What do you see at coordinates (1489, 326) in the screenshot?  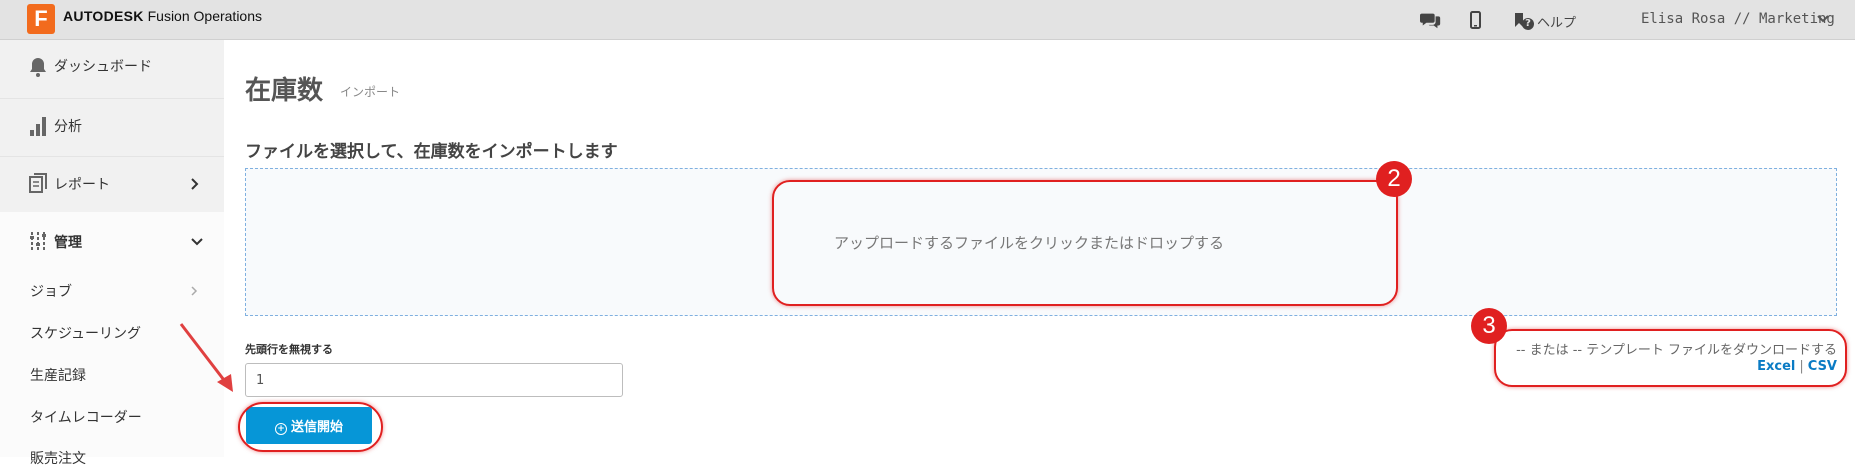 I see `annotation-badge-3: 3` at bounding box center [1489, 326].